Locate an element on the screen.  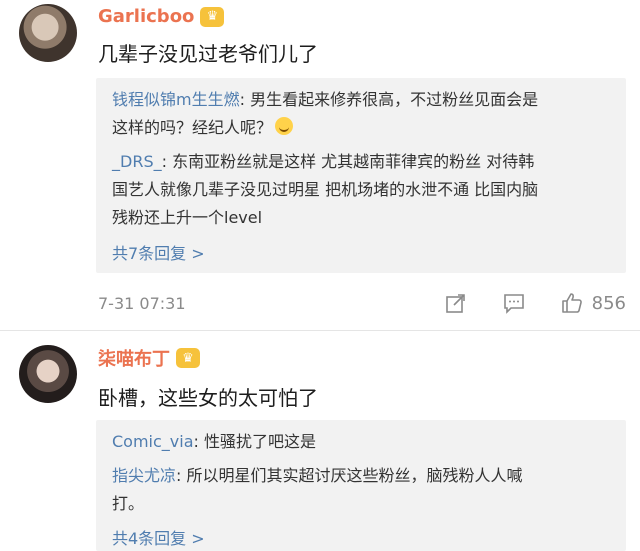
reply-line: 指尖尤凉: 所以明星们其实超讨厌这些粉丝，脑残粉人人喊 is located at coordinates (317, 476).